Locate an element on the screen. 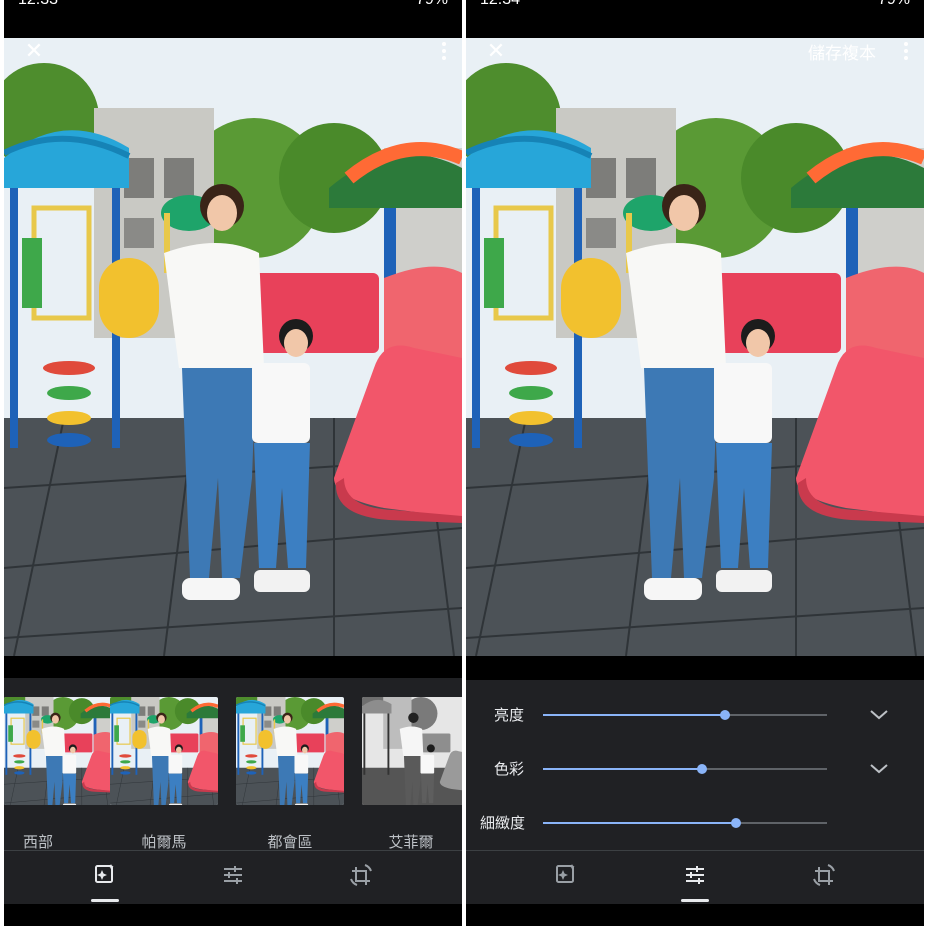  filter-label: 帕爾馬 is located at coordinates (164, 842).